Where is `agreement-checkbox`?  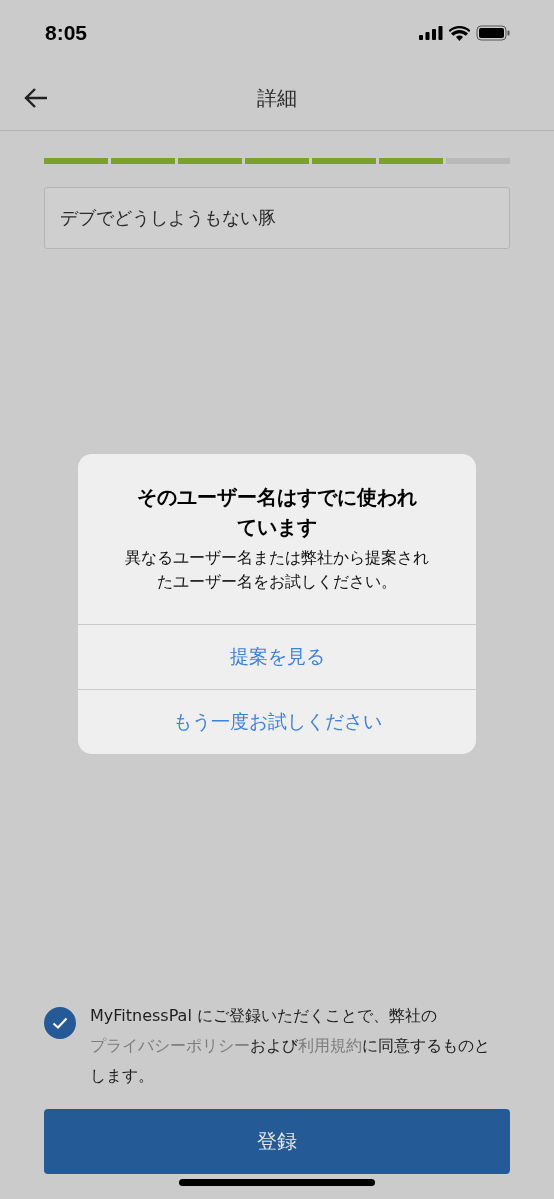 agreement-checkbox is located at coordinates (60, 1023).